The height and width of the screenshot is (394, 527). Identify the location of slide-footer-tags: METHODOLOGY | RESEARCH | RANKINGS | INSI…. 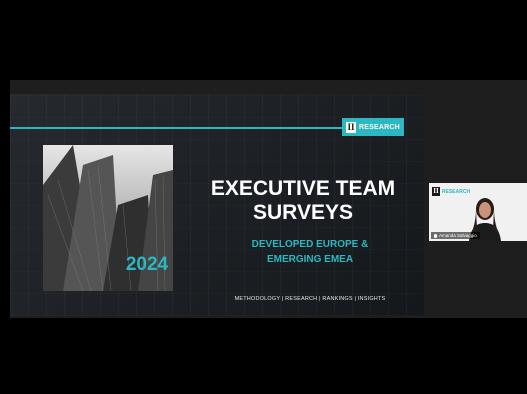
(310, 299).